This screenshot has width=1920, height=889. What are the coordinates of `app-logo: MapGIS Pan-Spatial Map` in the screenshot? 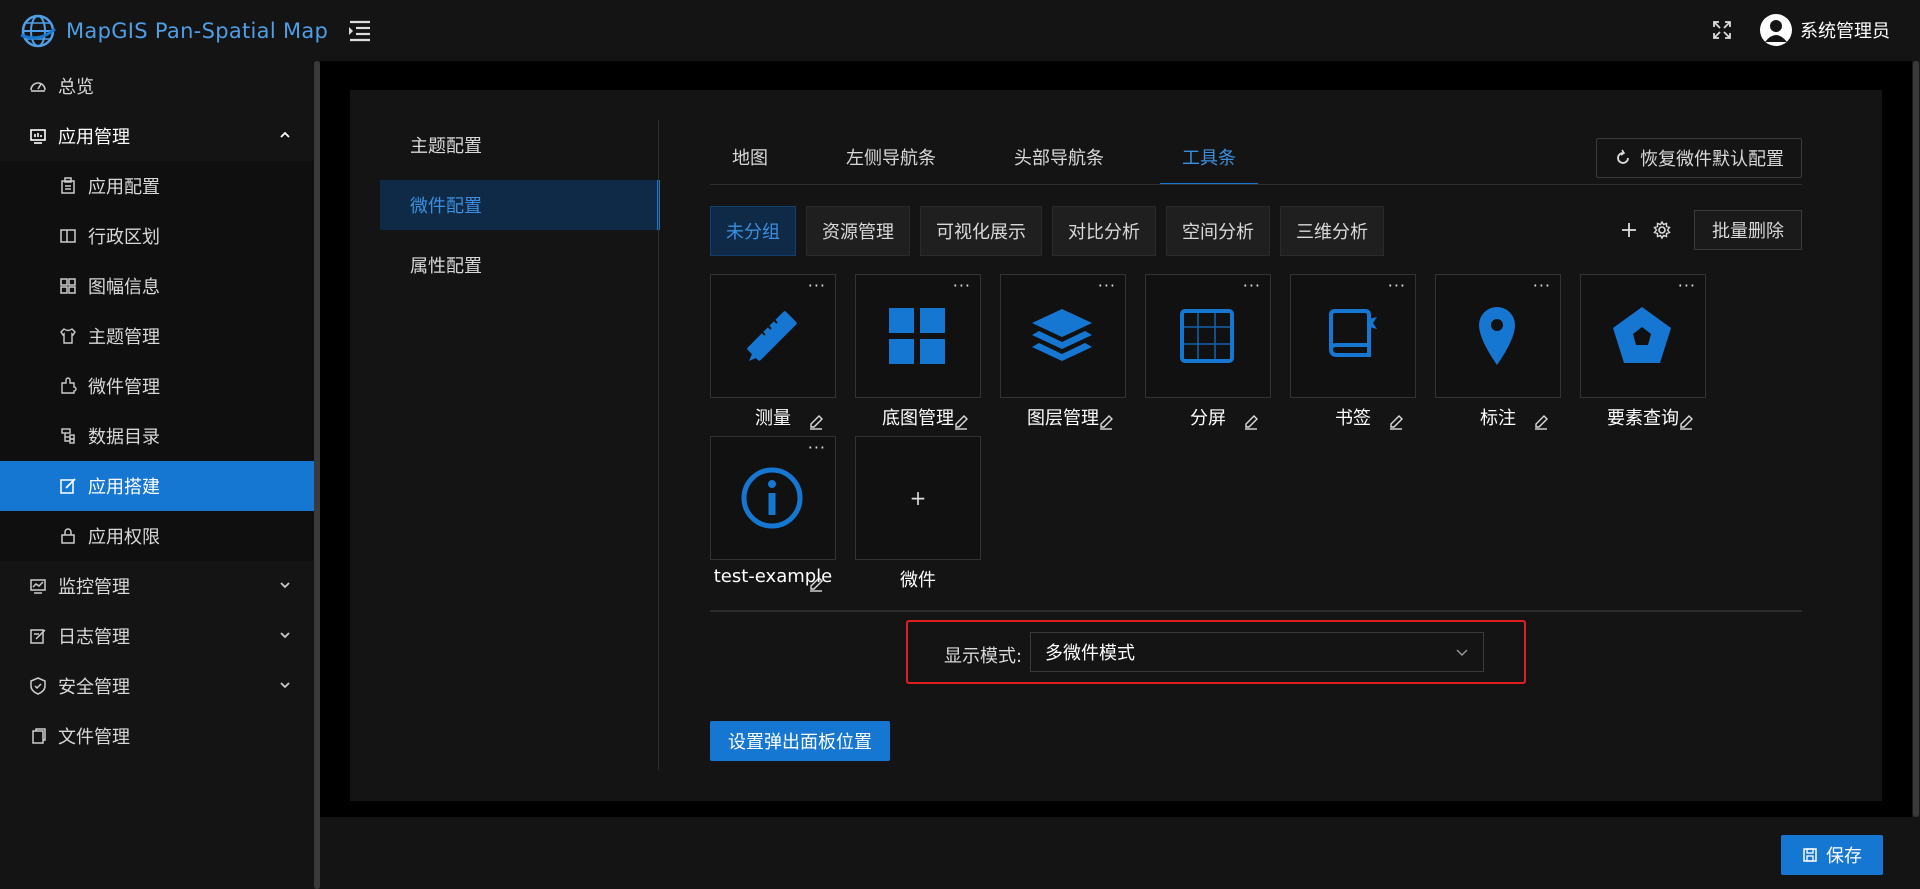 It's located at (174, 31).